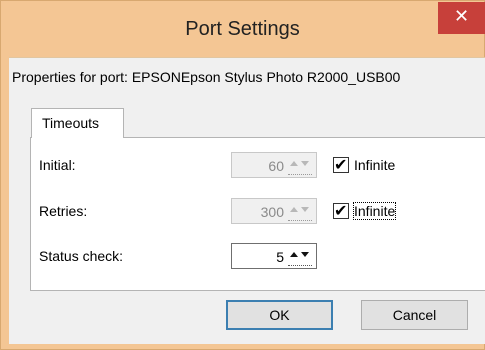  Describe the element at coordinates (63, 211) in the screenshot. I see `retries-label: Retries:` at that location.